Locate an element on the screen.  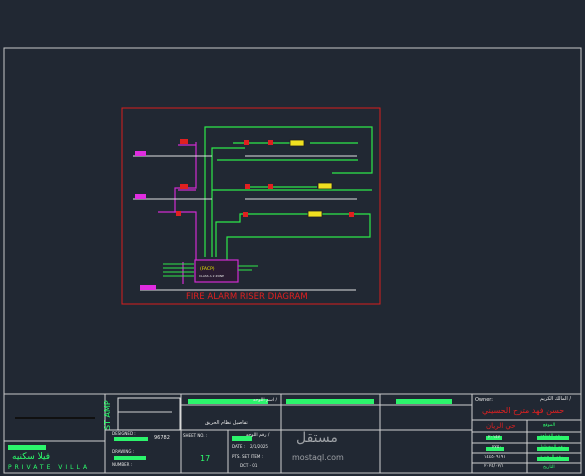
project-name-ar: فيلا سكنيه is located at coordinates (31, 457).